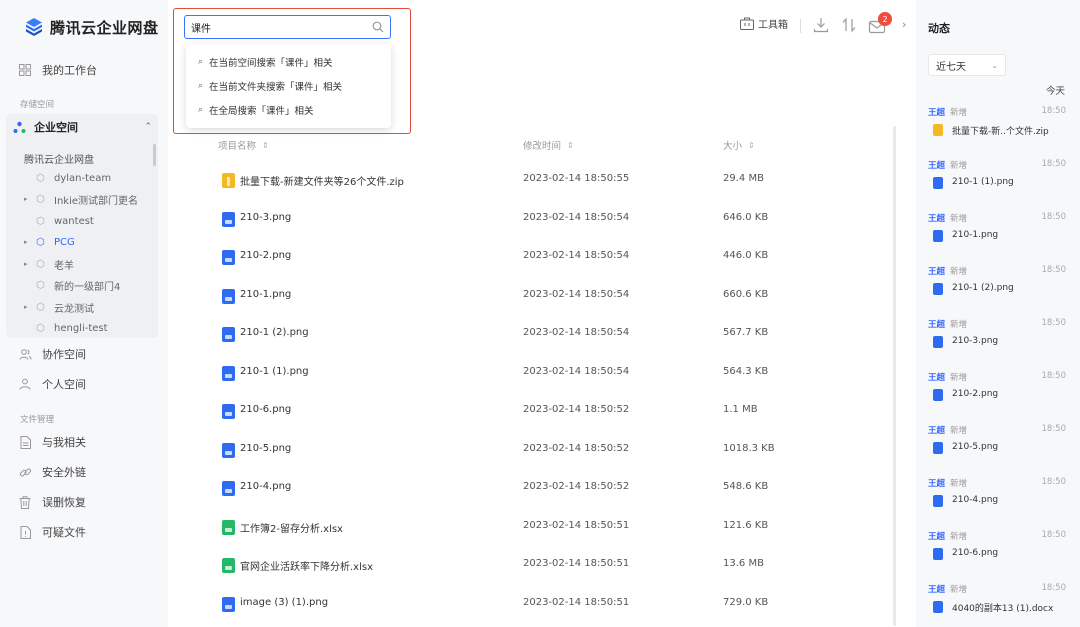 The height and width of the screenshot is (627, 1080). What do you see at coordinates (548, 145) in the screenshot?
I see `col-modified-header: 修改时间 ⇕` at bounding box center [548, 145].